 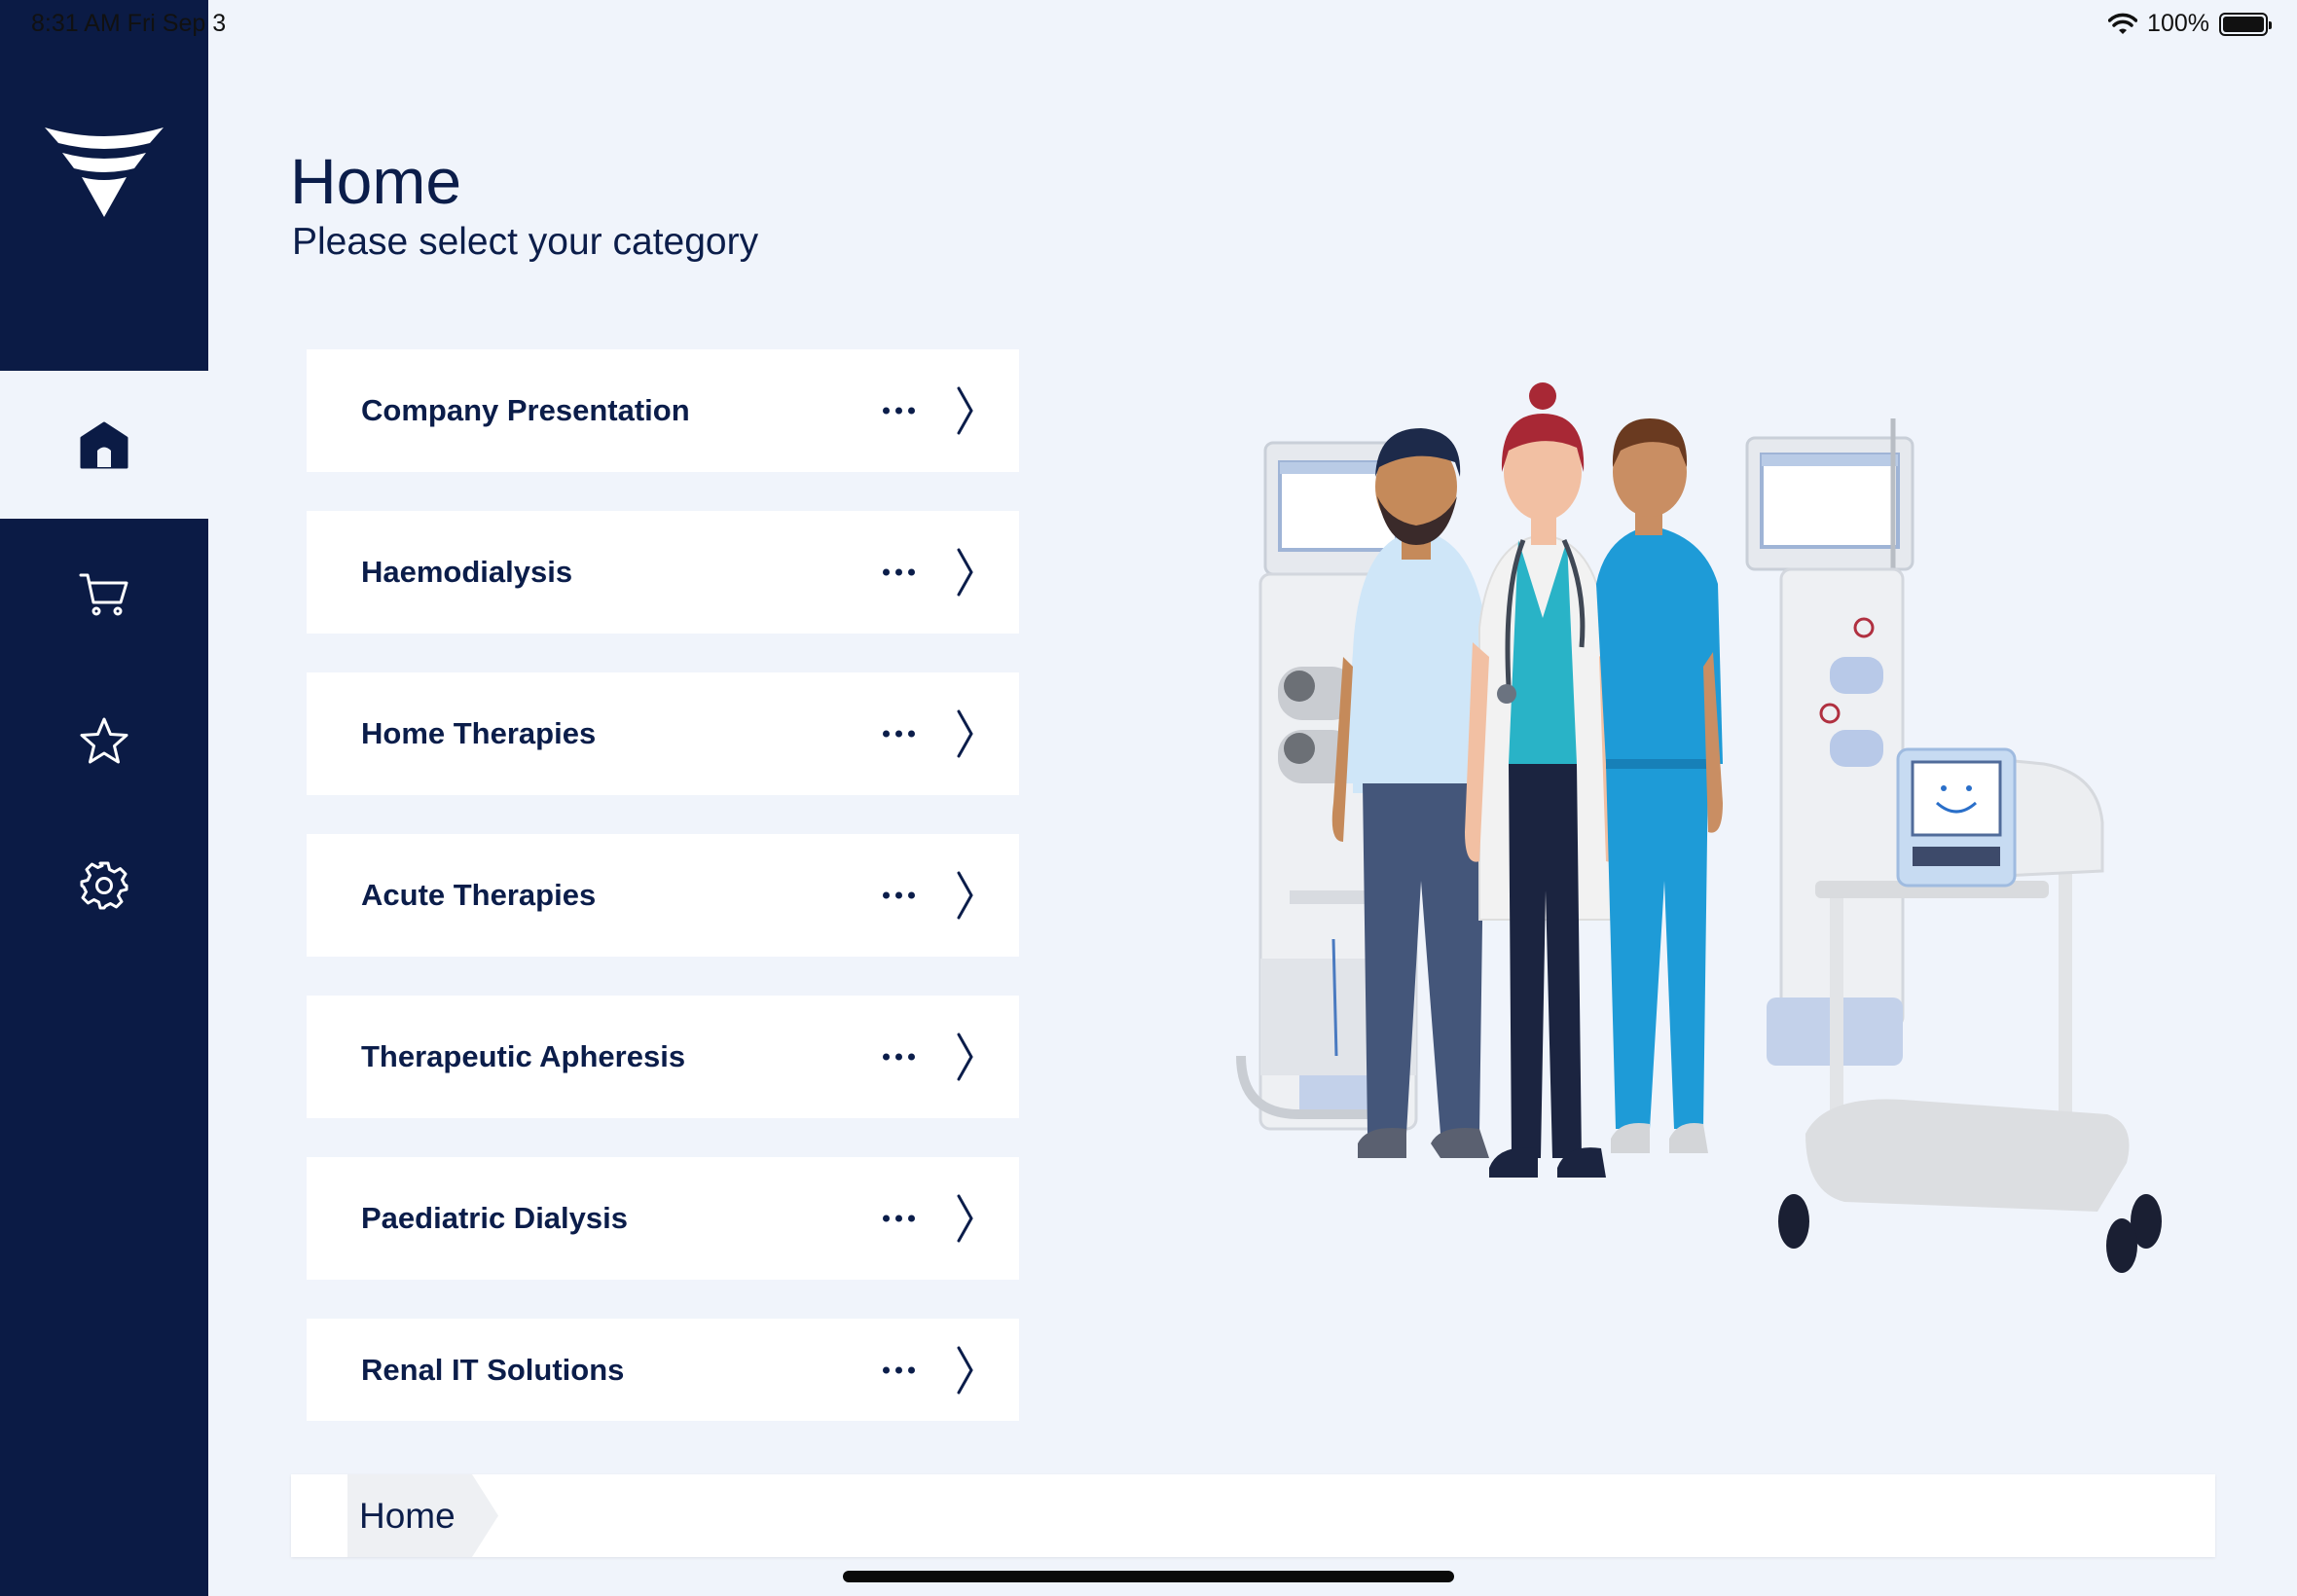 I want to click on category-label: Home Therapies, so click(x=479, y=733).